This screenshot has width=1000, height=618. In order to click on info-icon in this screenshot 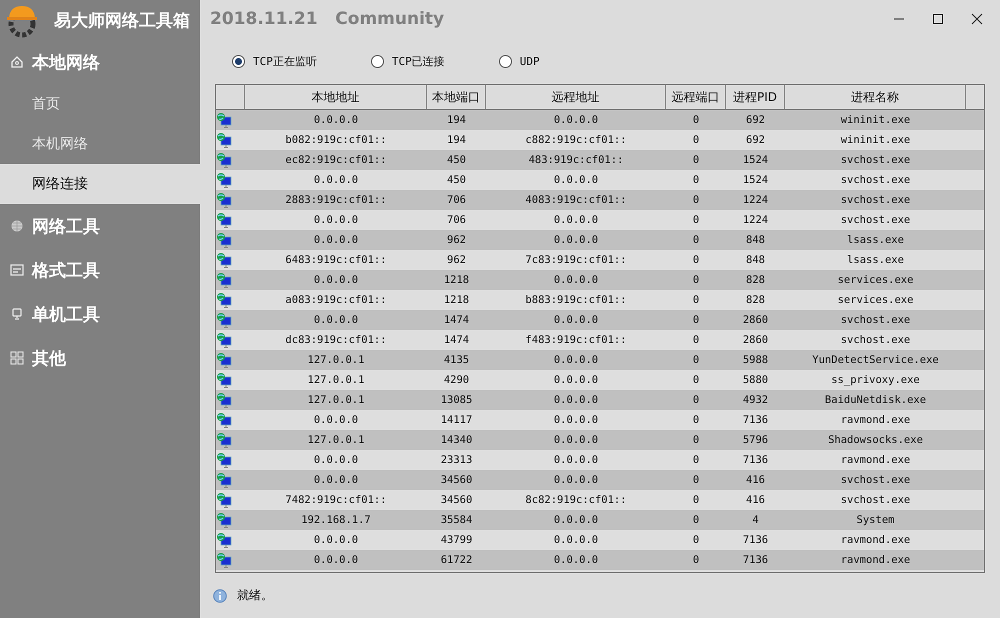, I will do `click(220, 595)`.